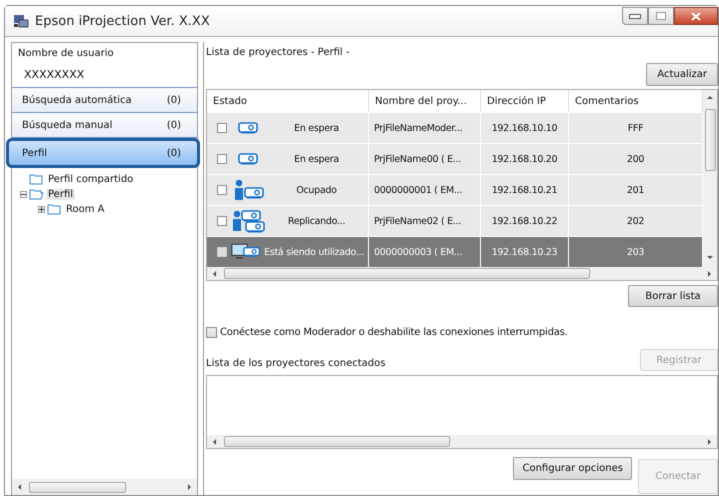 This screenshot has height=496, width=719. I want to click on table-cell: FFF, so click(636, 127).